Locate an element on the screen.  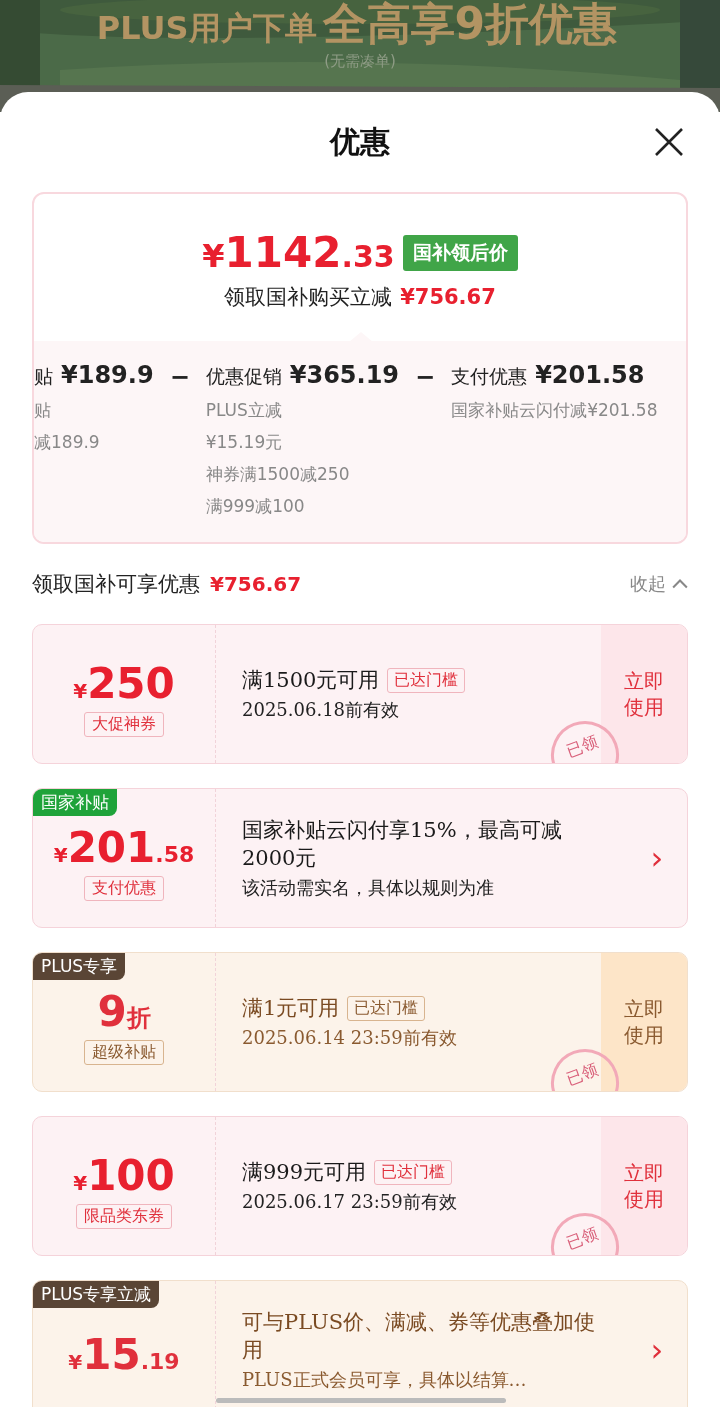
breakdown-amount: ¥365.19 is located at coordinates (344, 375).